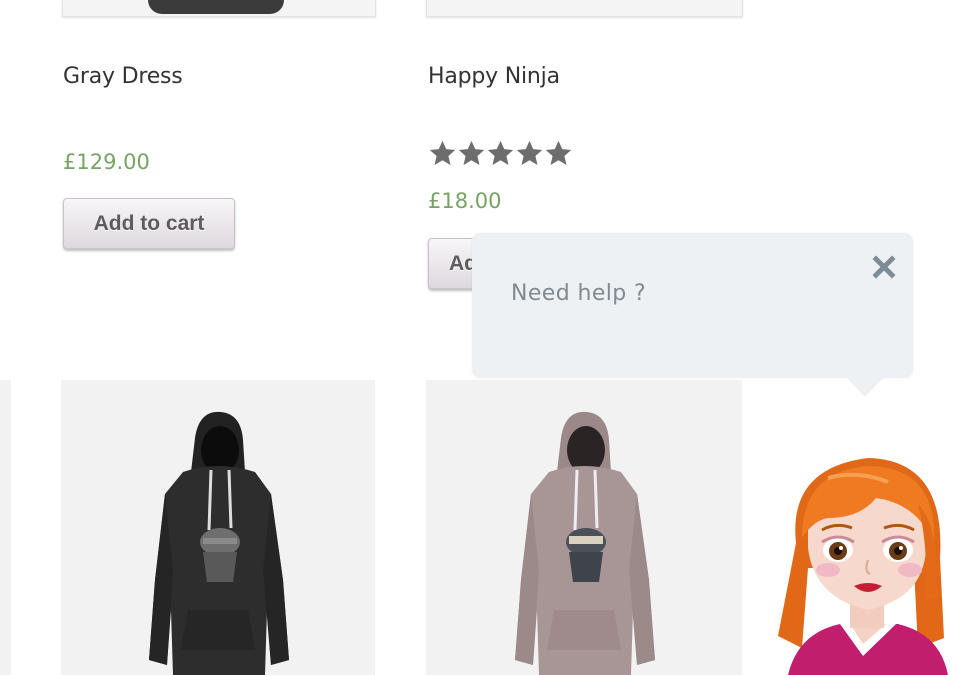 This screenshot has width=963, height=675. What do you see at coordinates (123, 76) in the screenshot?
I see `product-title-gray-dress: Gray Dress` at bounding box center [123, 76].